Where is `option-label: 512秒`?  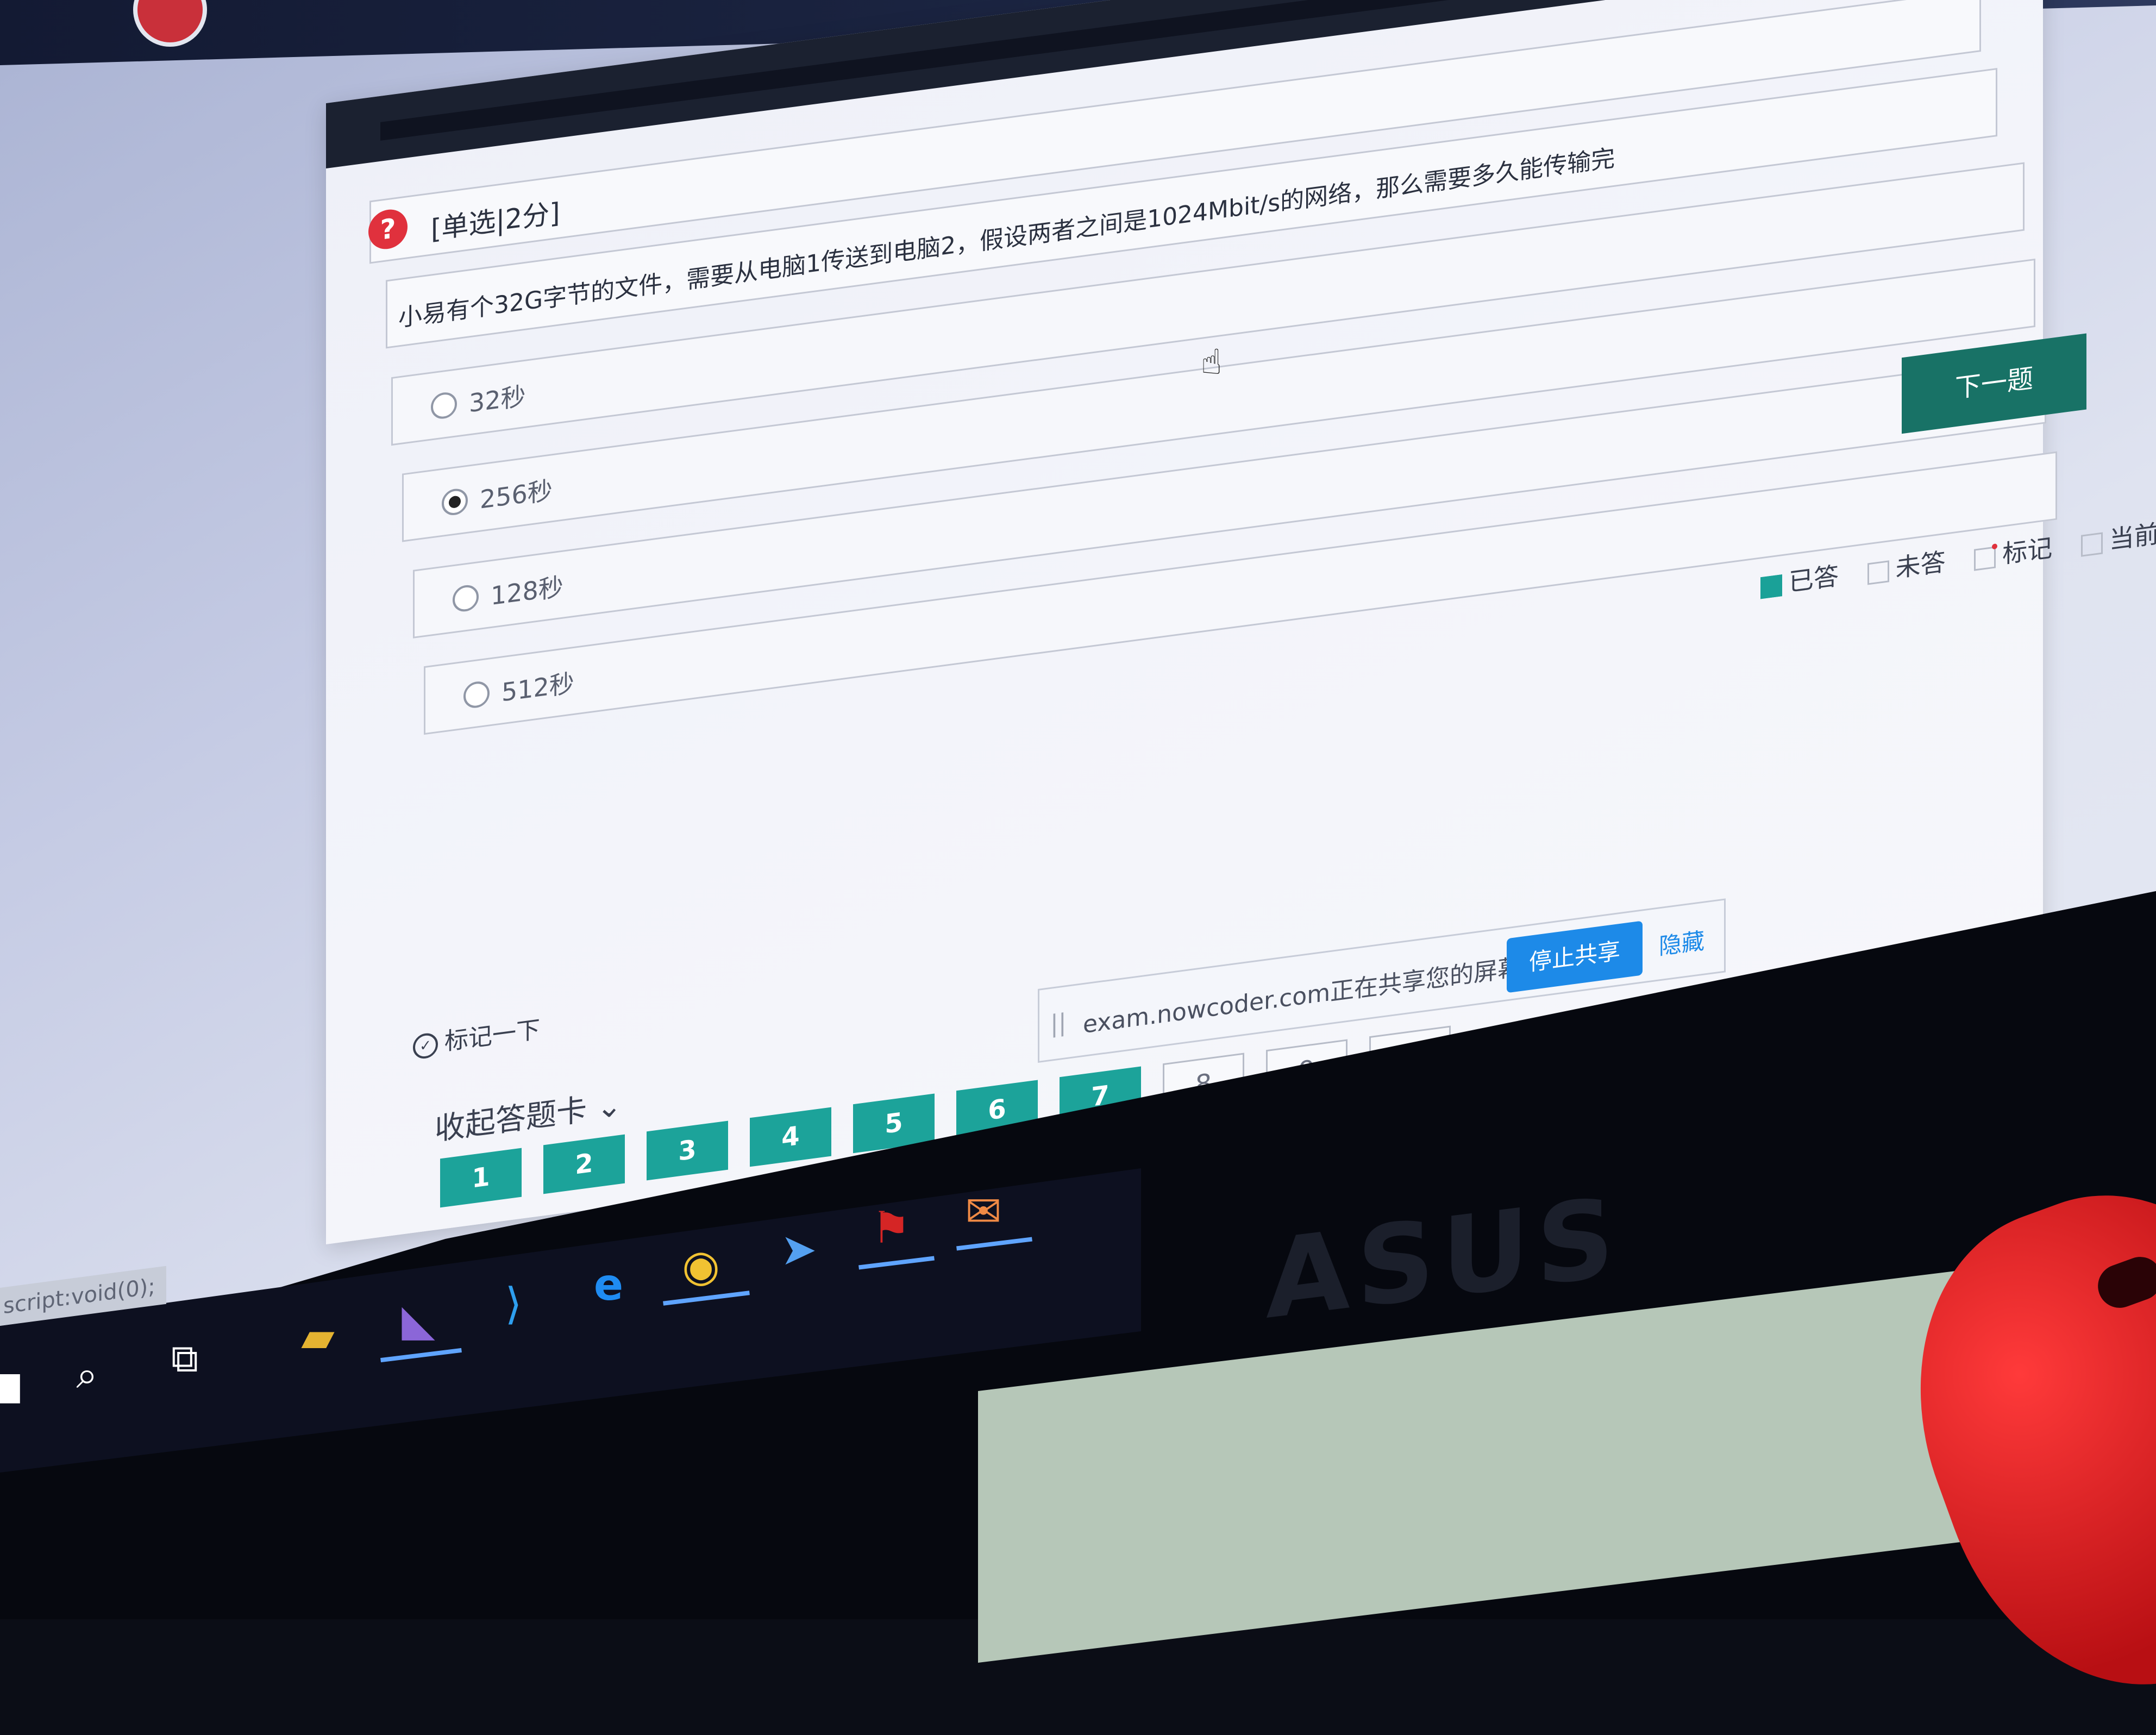 option-label: 512秒 is located at coordinates (538, 687).